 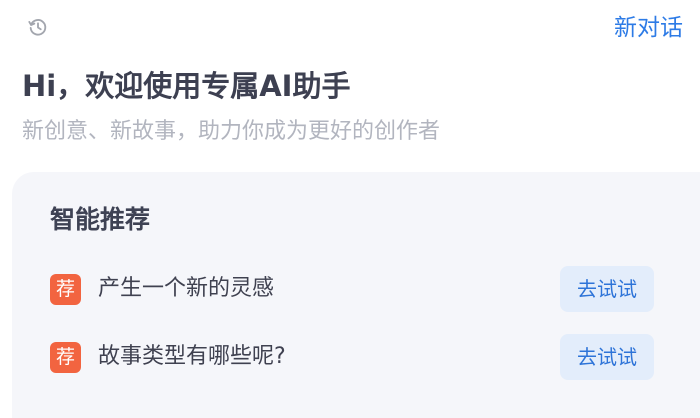 What do you see at coordinates (356, 289) in the screenshot?
I see `recommendation-item: 荐 产生一个新的灵感 去试试` at bounding box center [356, 289].